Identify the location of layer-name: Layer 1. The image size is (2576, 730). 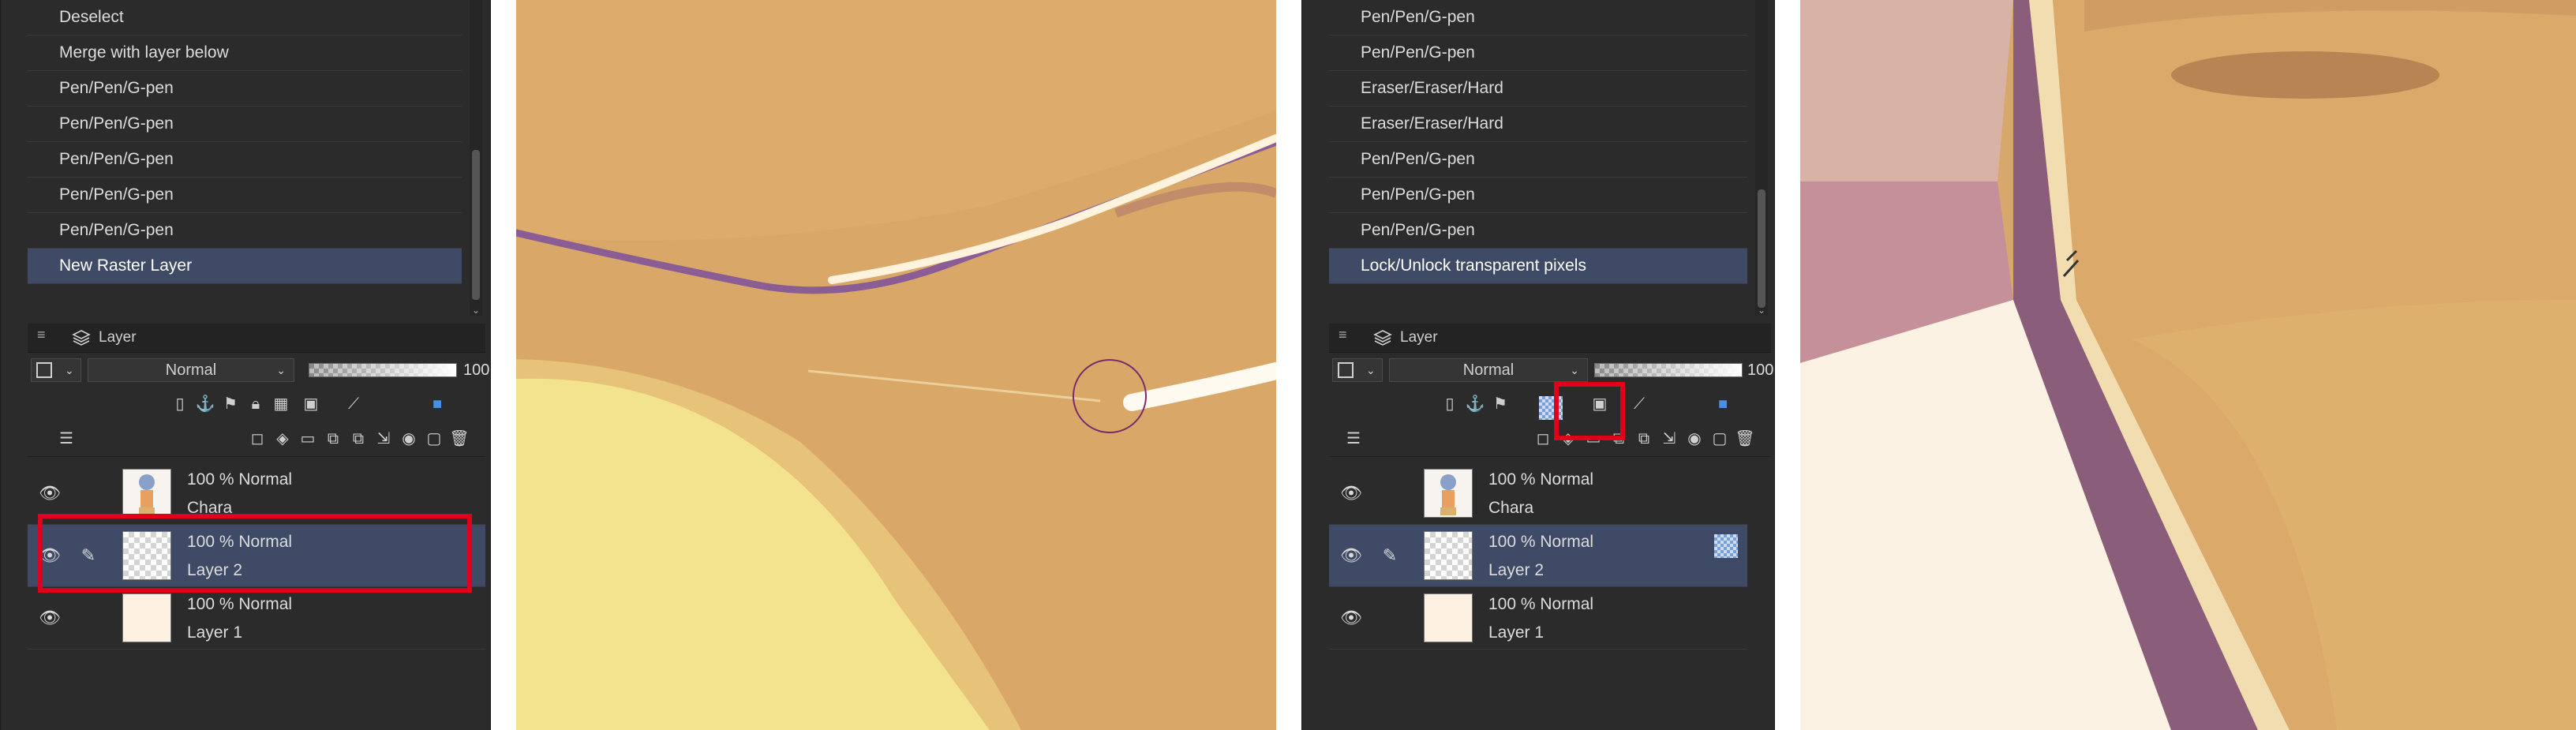
(1516, 632).